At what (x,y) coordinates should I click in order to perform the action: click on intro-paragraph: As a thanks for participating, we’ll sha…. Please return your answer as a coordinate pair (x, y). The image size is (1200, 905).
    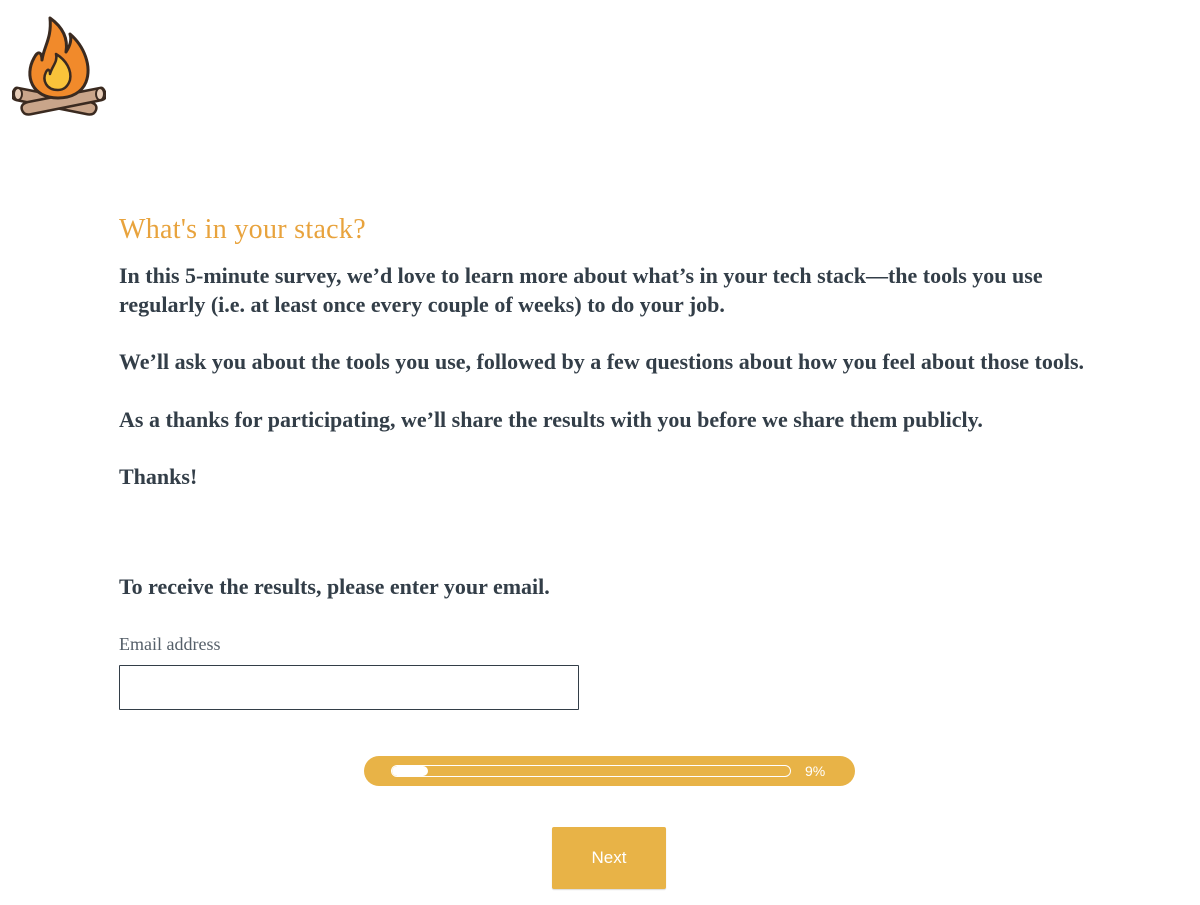
    Looking at the image, I should click on (551, 419).